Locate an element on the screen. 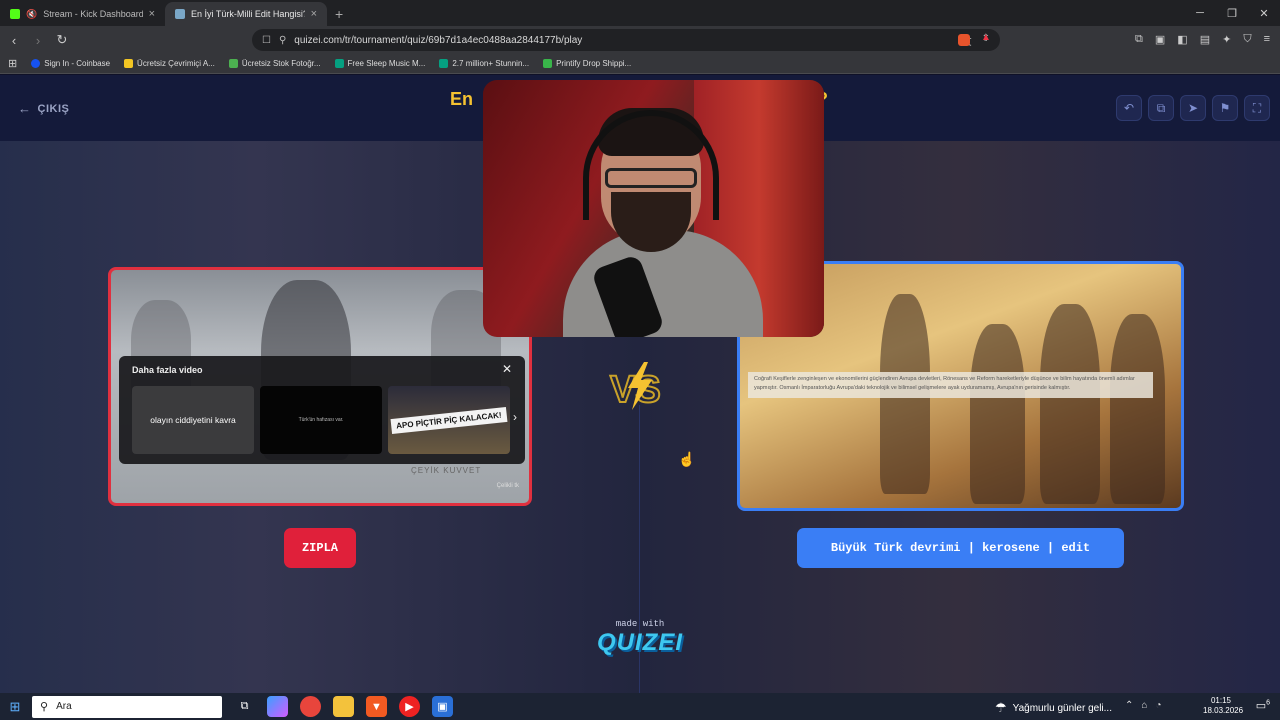 The width and height of the screenshot is (1280, 720). sidebar-icon: ◧ is located at coordinates (1182, 39).